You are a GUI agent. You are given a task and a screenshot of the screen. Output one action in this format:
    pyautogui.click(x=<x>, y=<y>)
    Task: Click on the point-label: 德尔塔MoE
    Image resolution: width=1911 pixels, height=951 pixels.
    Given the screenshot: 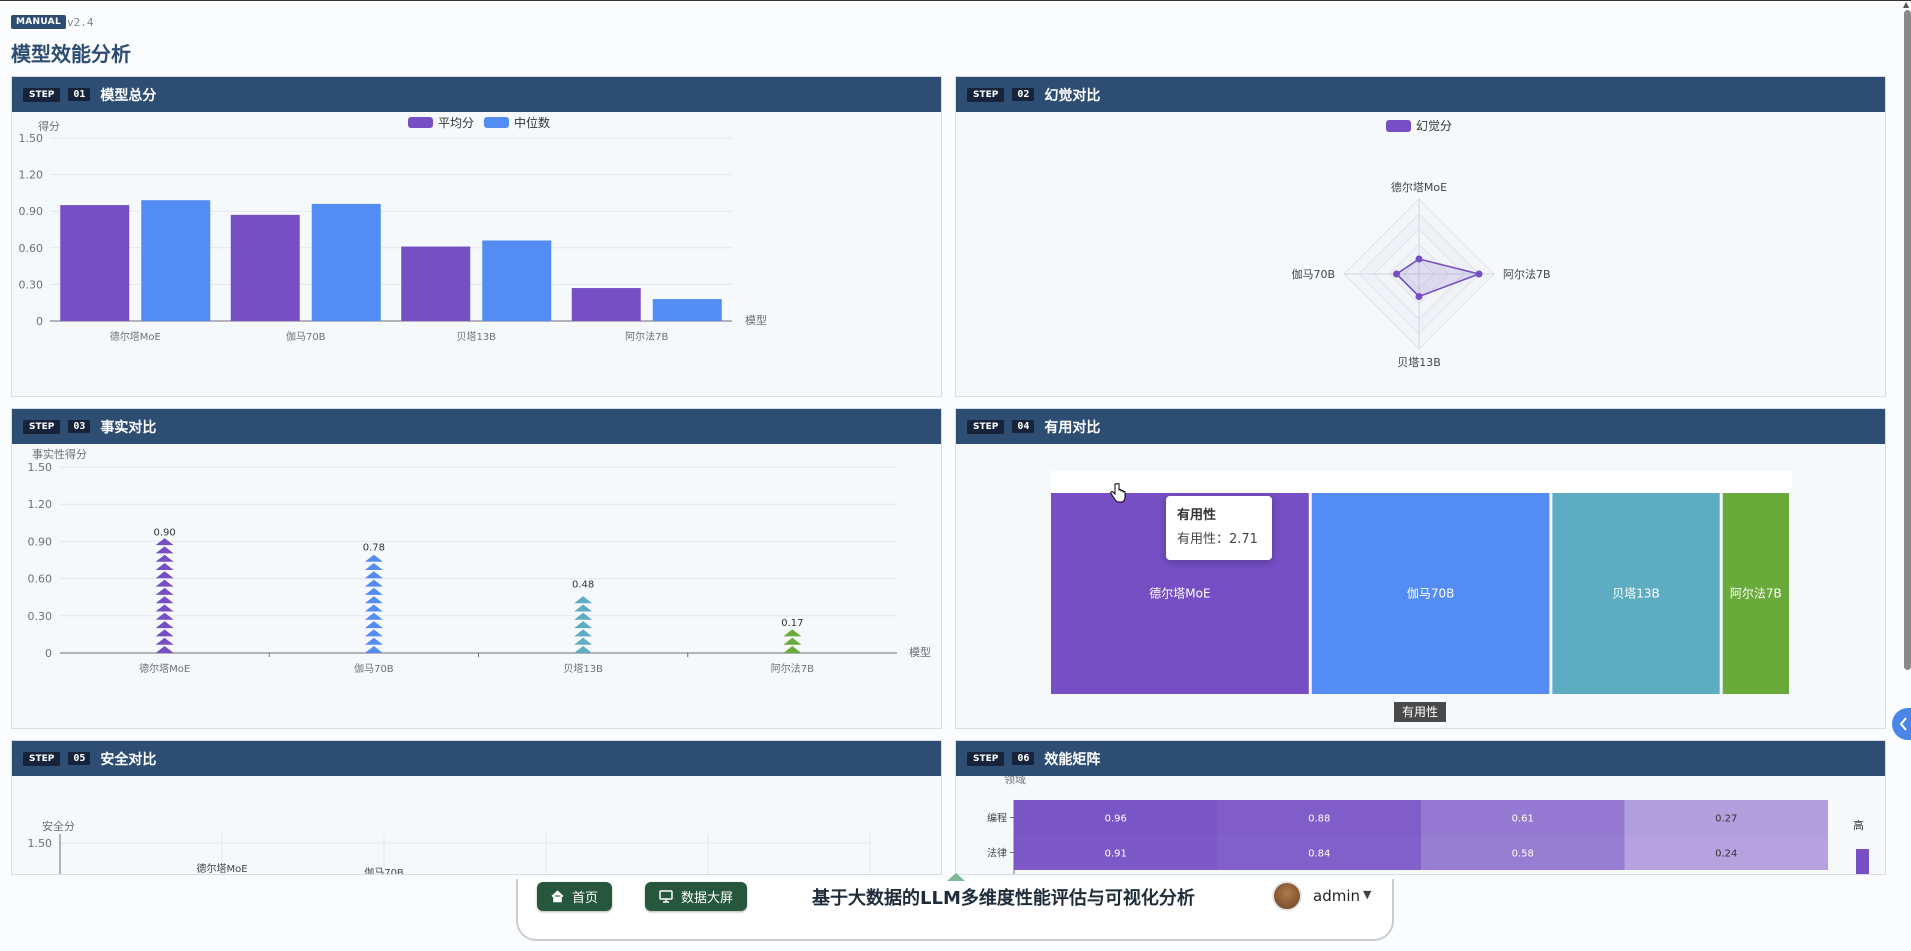 What is the action you would take?
    pyautogui.click(x=221, y=868)
    